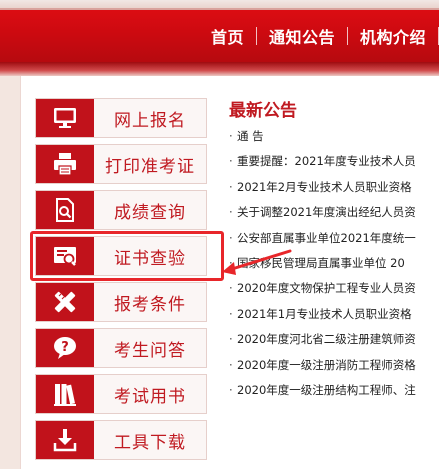 The width and height of the screenshot is (439, 469). Describe the element at coordinates (65, 440) in the screenshot. I see `download-icon` at that location.